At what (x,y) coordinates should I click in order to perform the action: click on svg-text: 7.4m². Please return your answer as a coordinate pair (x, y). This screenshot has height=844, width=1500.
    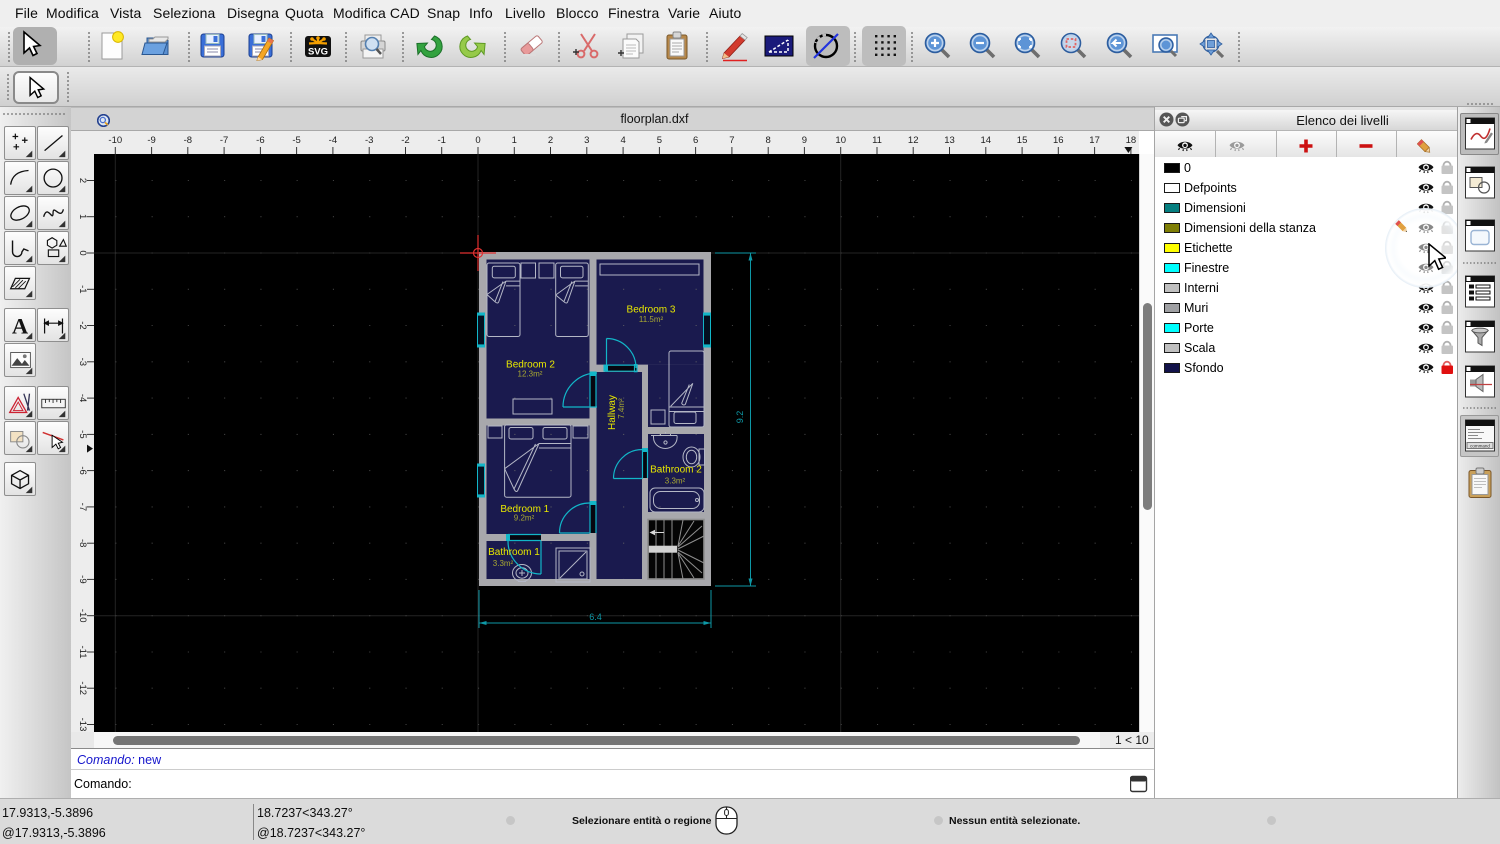
    Looking at the image, I should click on (621, 408).